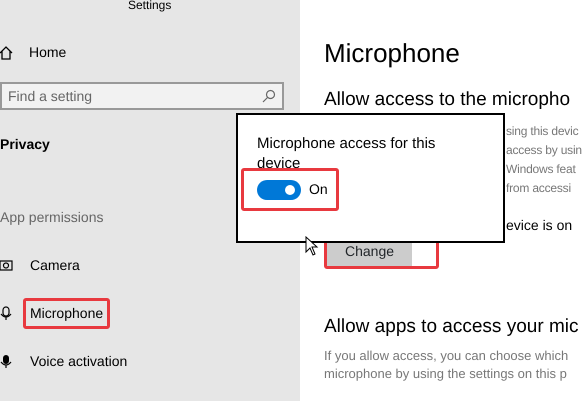 The width and height of the screenshot is (586, 401). What do you see at coordinates (447, 365) in the screenshot?
I see `paragraph: If you allow access, you can choose which microphone by using the settings on this p` at bounding box center [447, 365].